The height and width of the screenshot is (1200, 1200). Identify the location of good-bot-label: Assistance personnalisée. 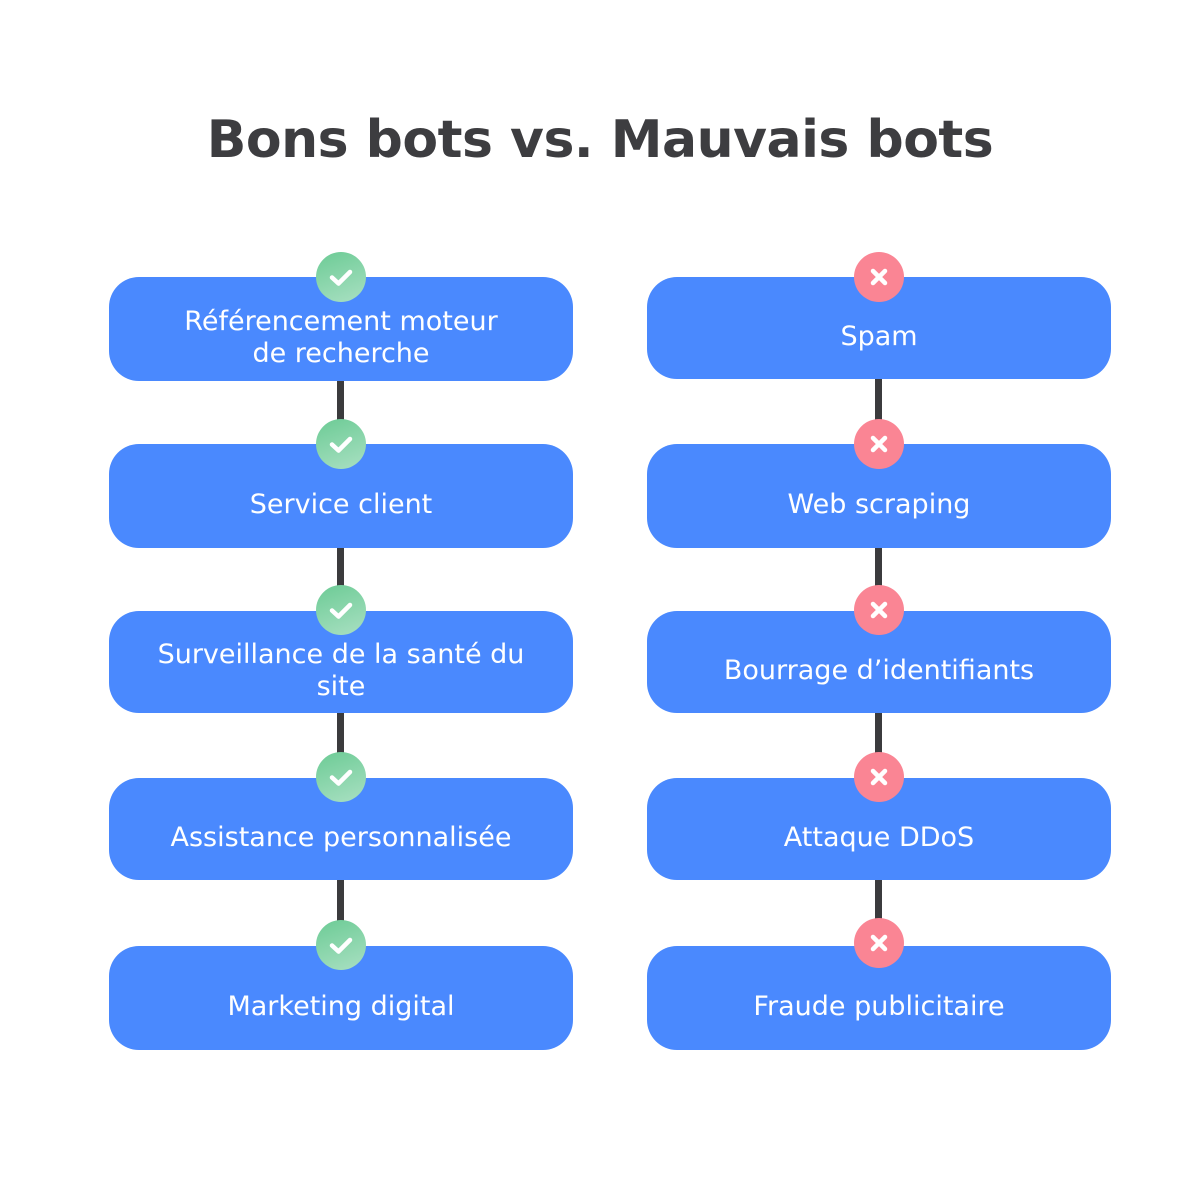
(341, 837).